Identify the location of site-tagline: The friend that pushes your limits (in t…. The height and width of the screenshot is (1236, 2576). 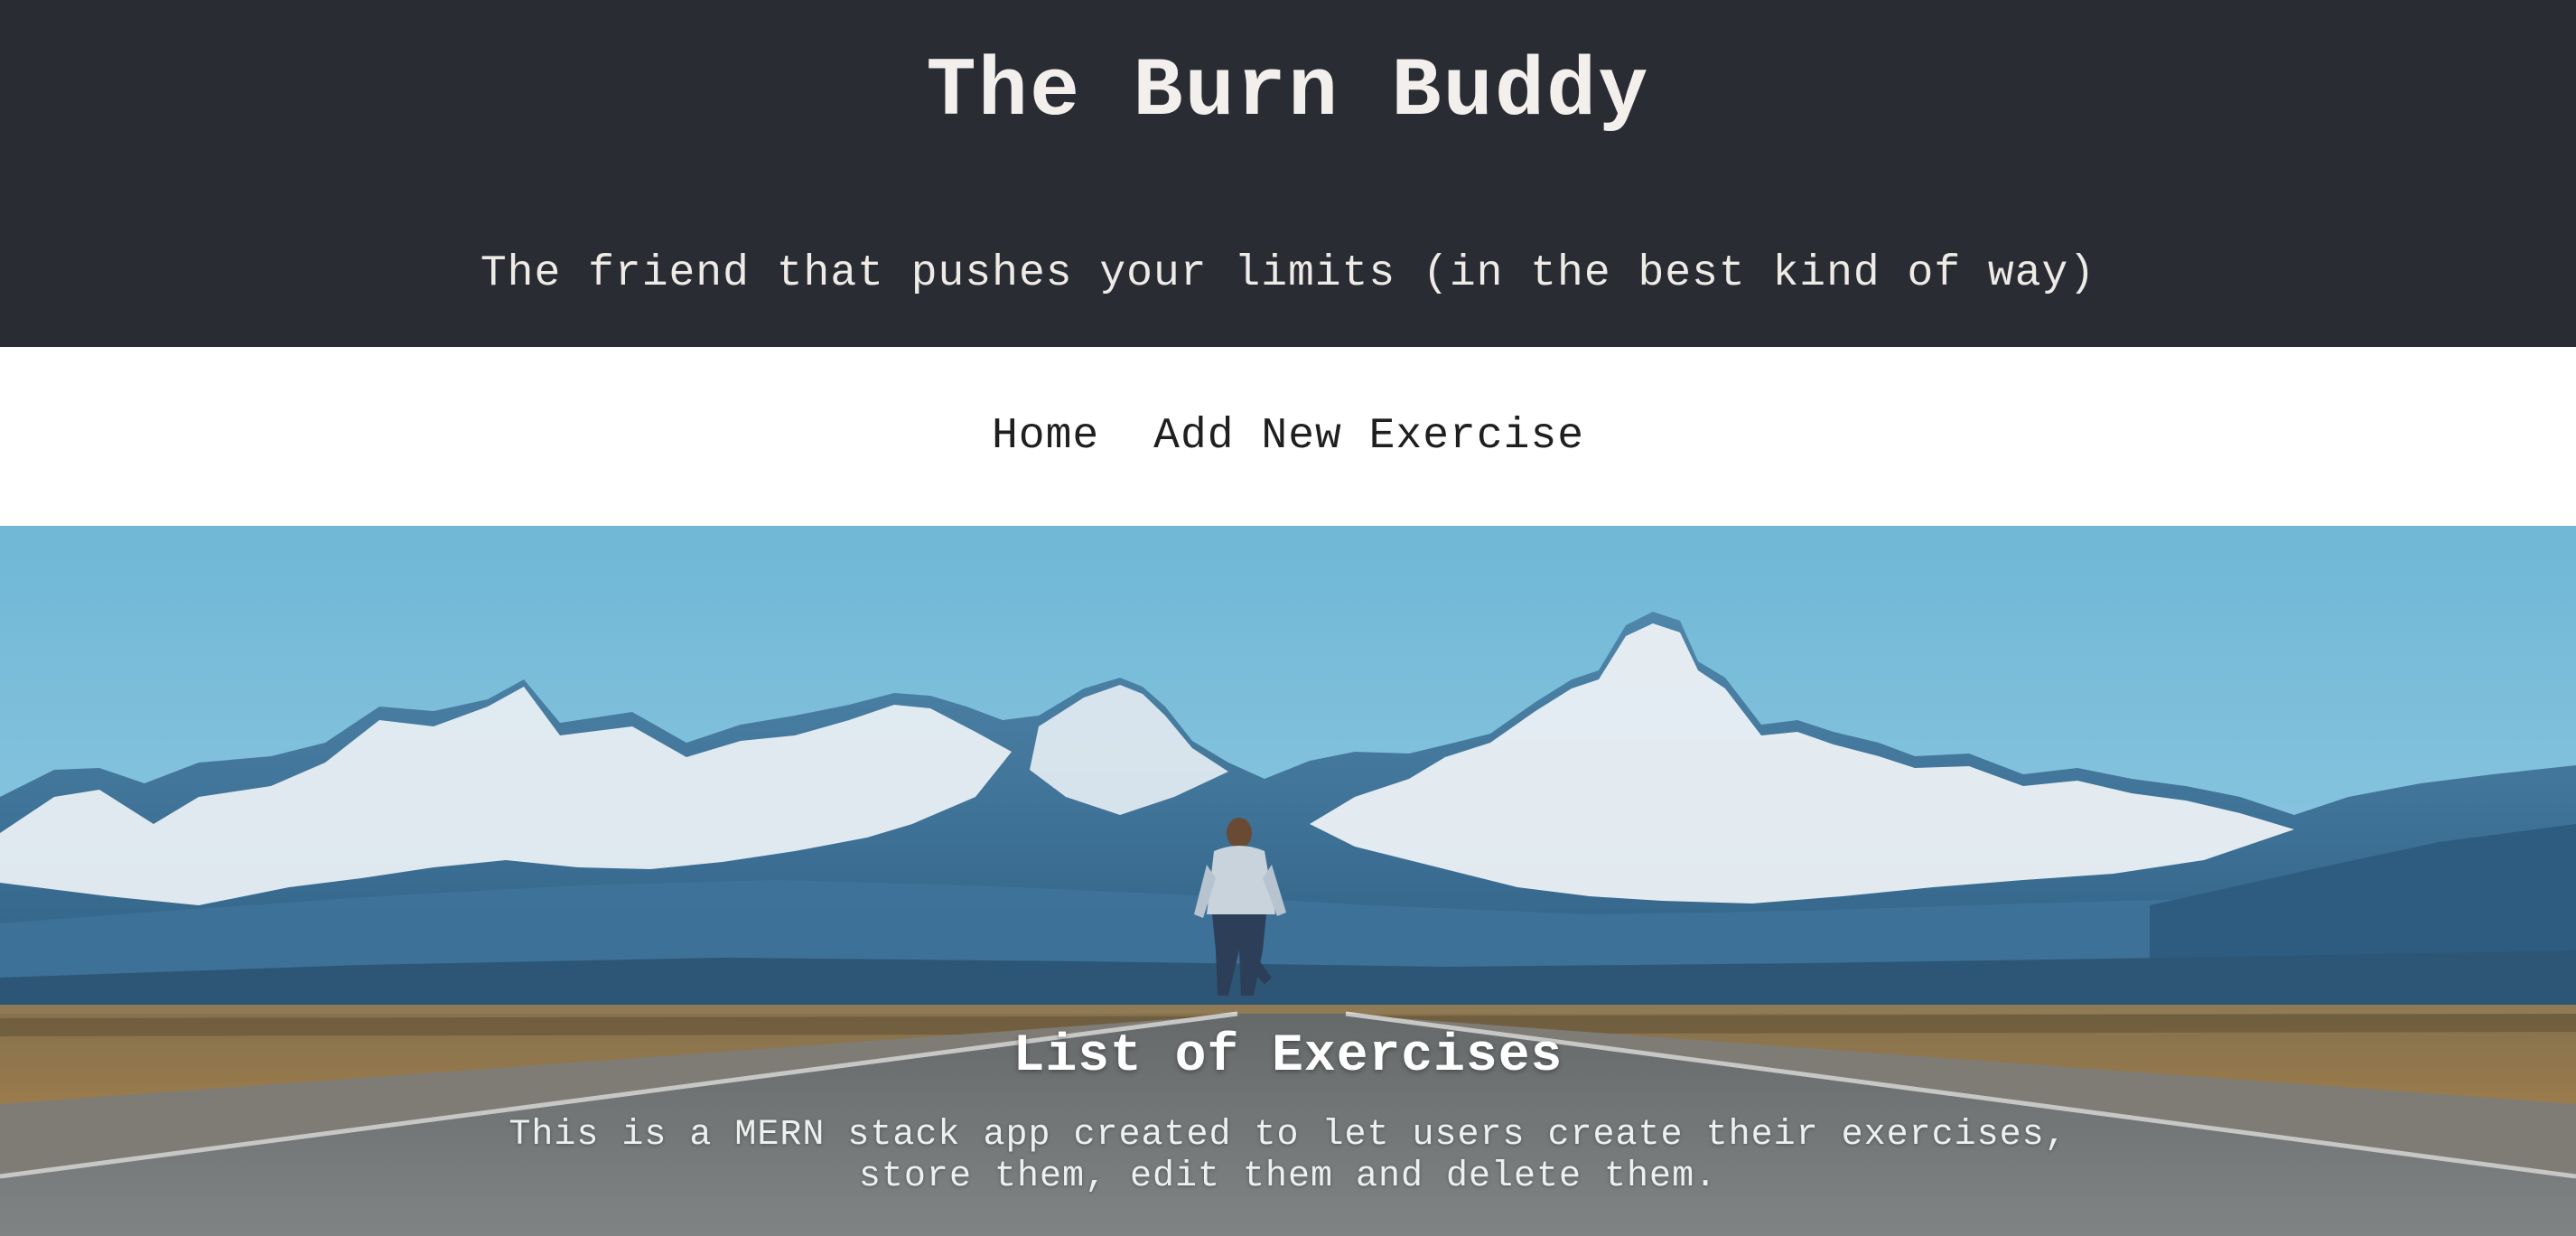
(1288, 273).